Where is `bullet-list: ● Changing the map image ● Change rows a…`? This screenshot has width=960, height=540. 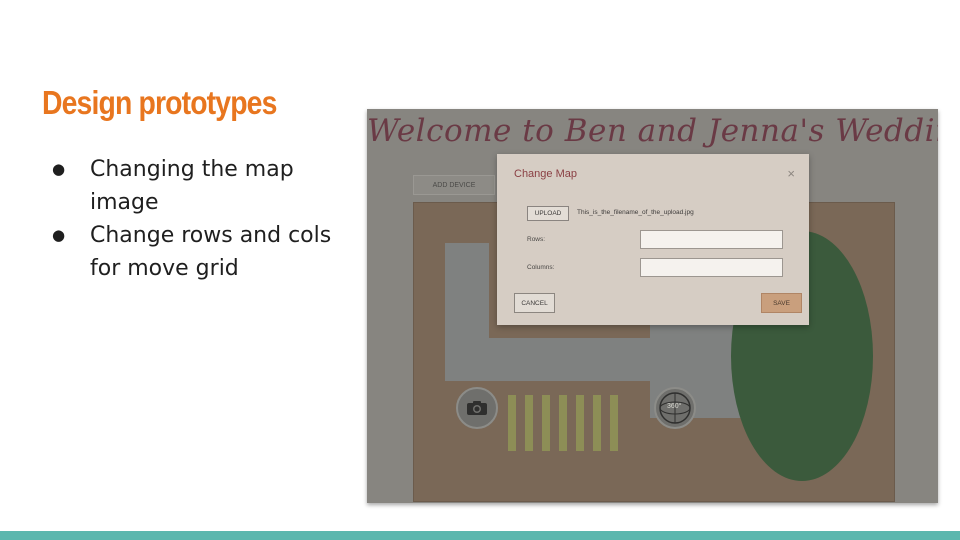
bullet-list: ● Changing the map image ● Change rows a… is located at coordinates (197, 219).